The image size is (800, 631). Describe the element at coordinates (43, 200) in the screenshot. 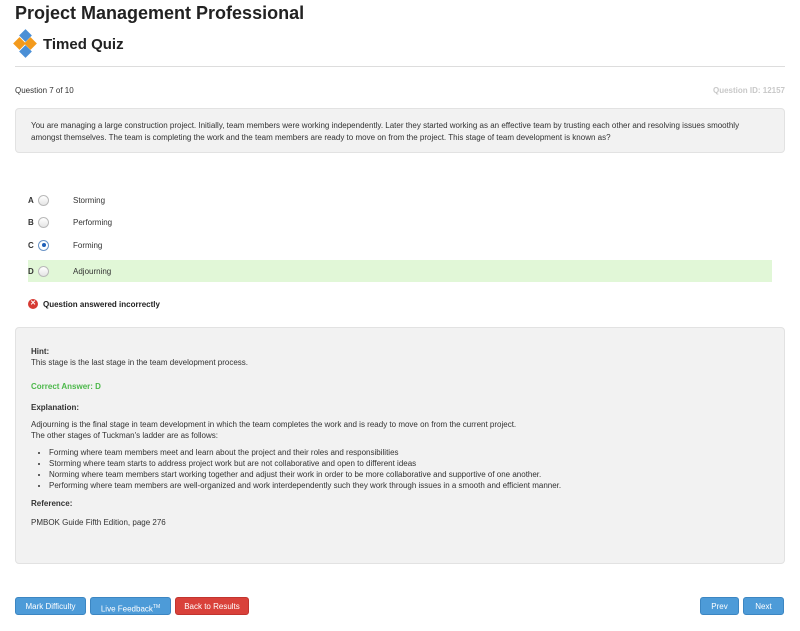

I see `option-a-radio` at that location.